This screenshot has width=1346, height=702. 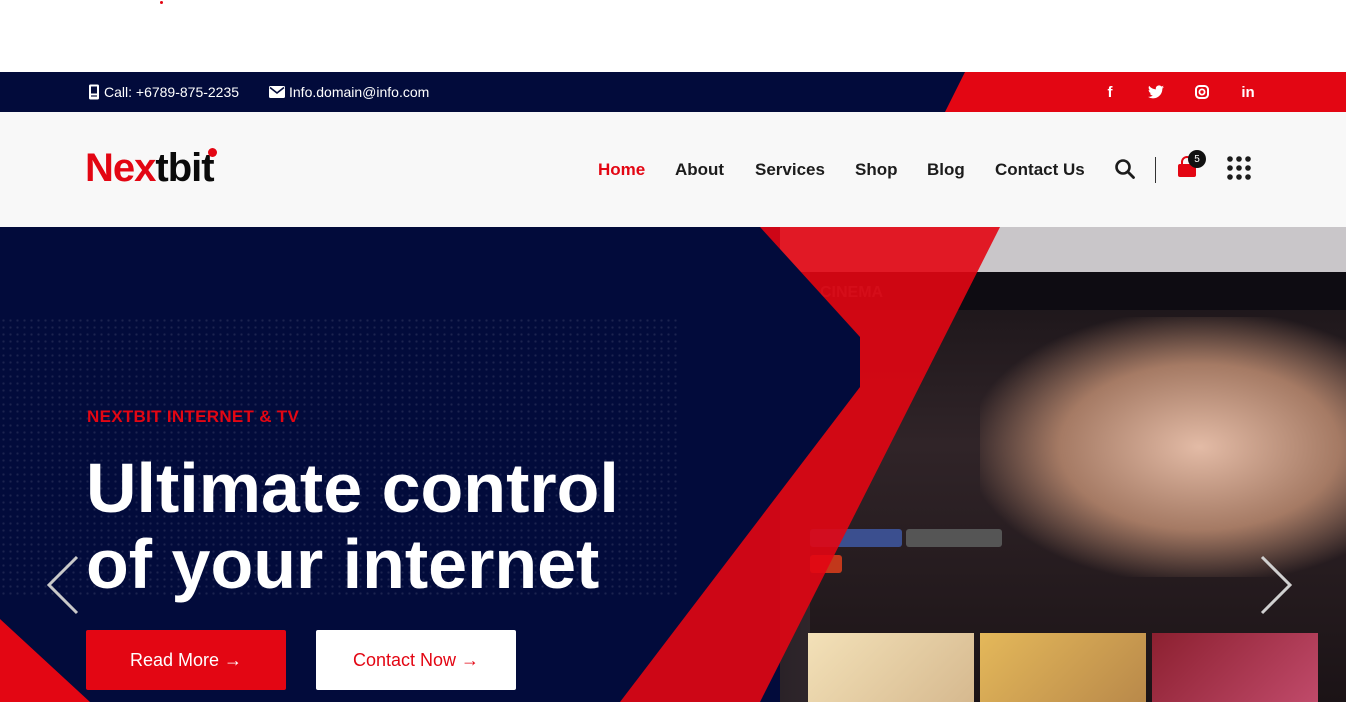 I want to click on logo-part-dark: tbit, so click(x=184, y=168).